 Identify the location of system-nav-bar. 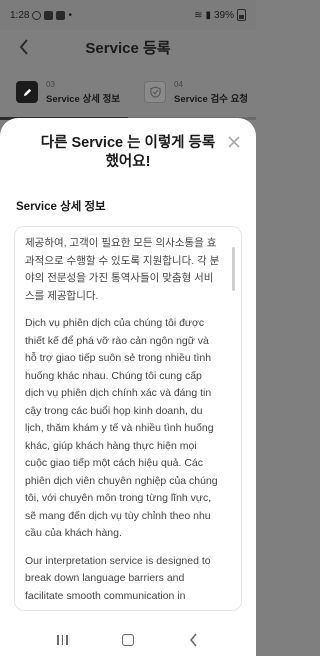
(128, 639).